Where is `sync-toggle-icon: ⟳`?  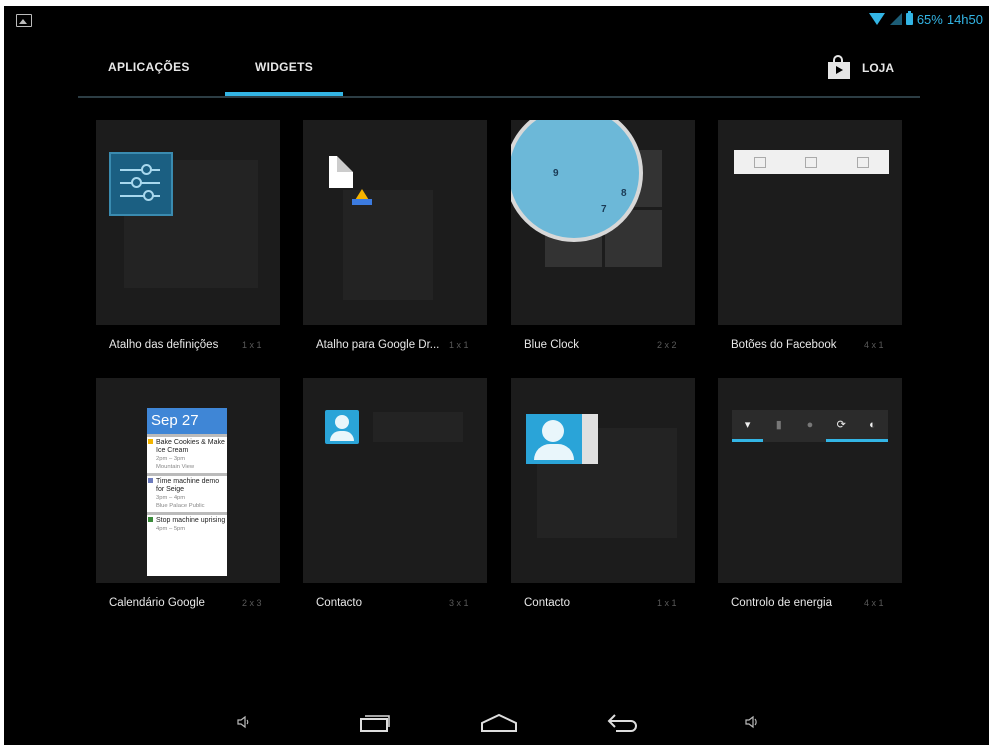 sync-toggle-icon: ⟳ is located at coordinates (841, 426).